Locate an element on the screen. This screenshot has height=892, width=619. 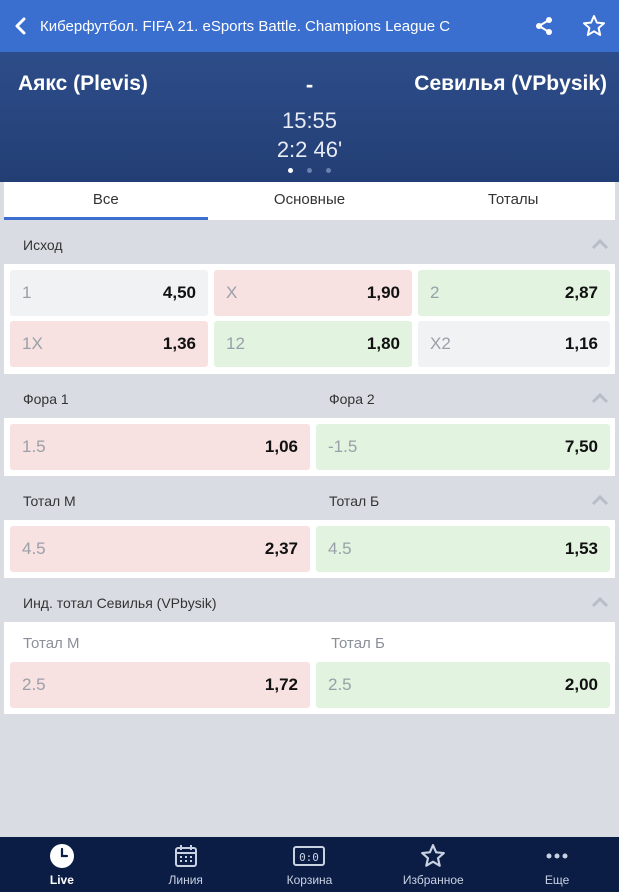
odd-cell: X 1,90 is located at coordinates (313, 293).